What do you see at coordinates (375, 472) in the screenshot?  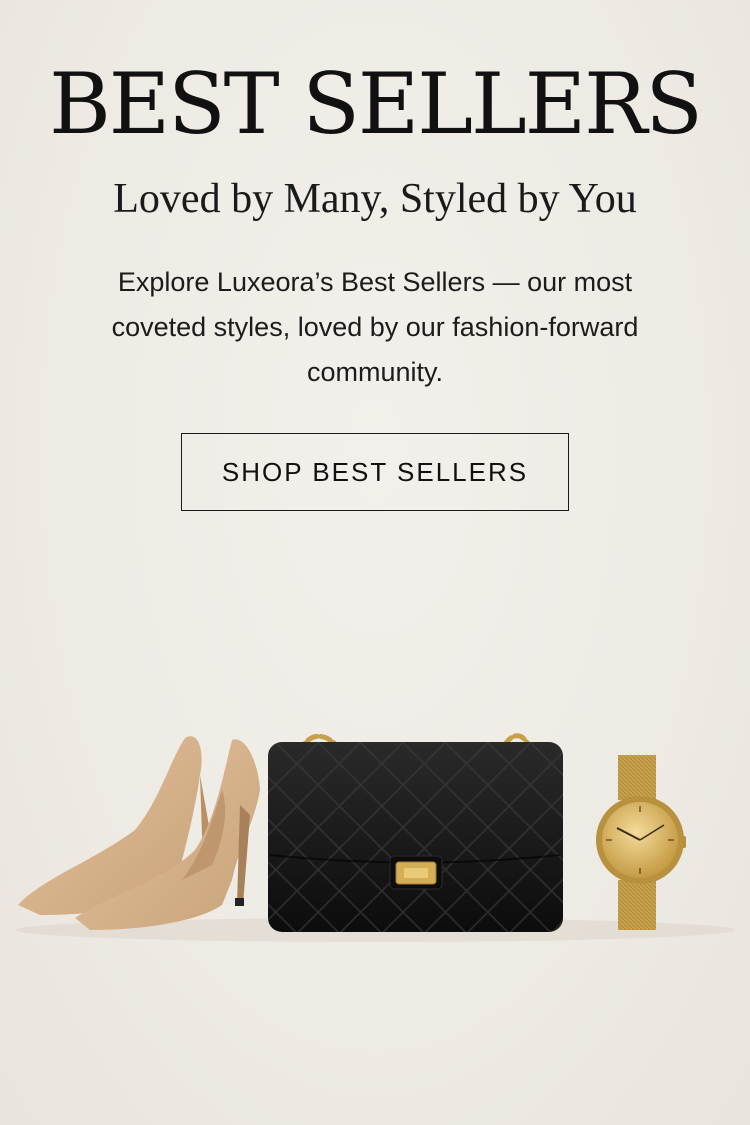 I see `shop-best-sellers-button: SHOP BEST SELLERS` at bounding box center [375, 472].